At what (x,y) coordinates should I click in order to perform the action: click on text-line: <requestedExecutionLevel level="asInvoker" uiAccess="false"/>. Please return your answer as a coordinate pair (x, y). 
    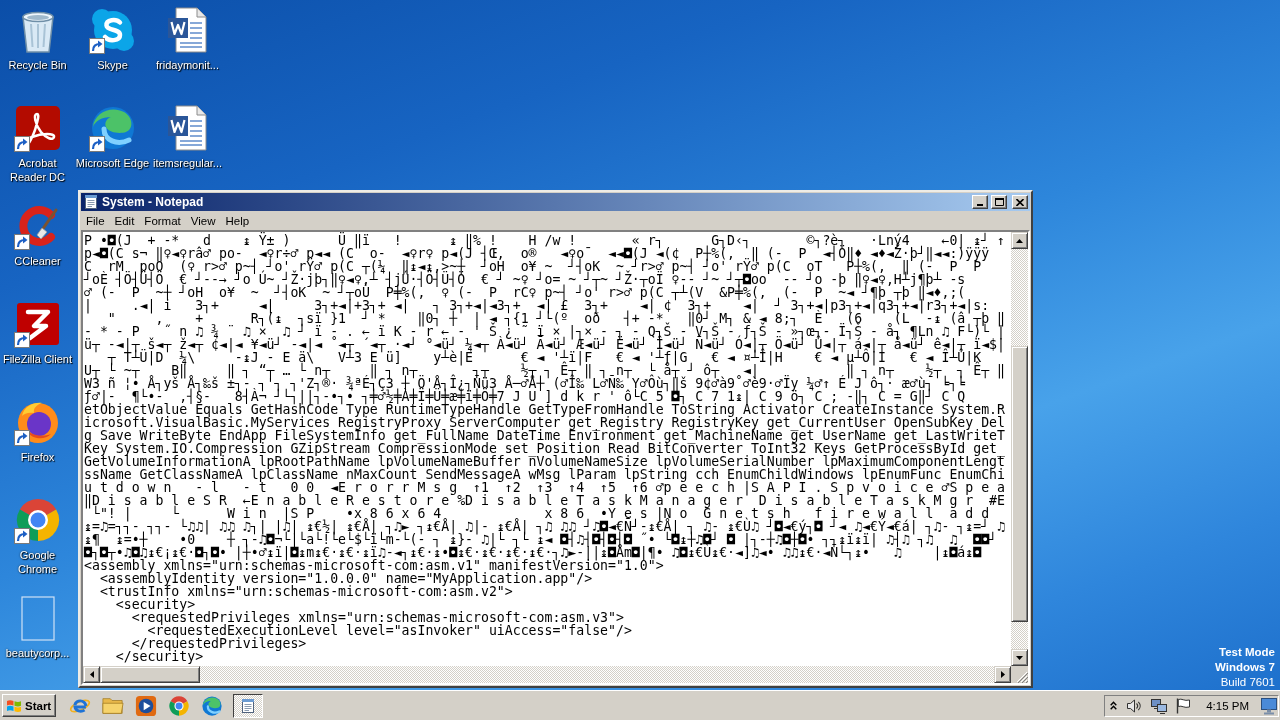
    Looking at the image, I should click on (389, 630).